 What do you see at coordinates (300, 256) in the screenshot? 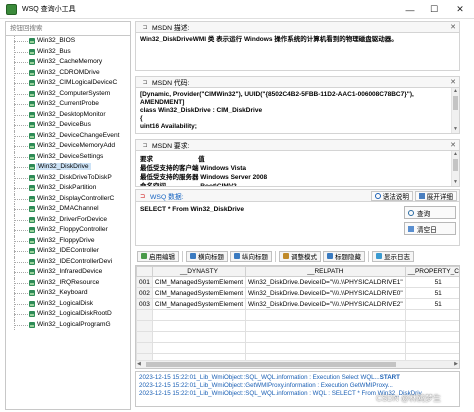
I see `adjust-mode-button: 调整模式` at bounding box center [300, 256].